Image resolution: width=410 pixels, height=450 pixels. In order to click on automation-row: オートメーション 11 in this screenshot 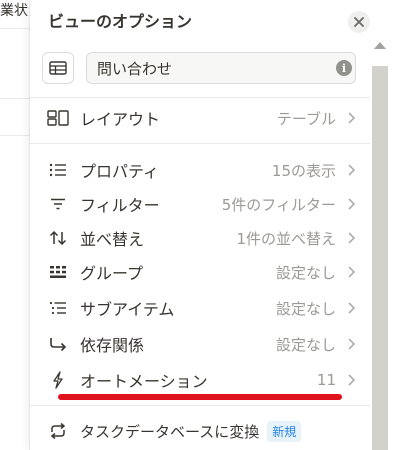, I will do `click(200, 380)`.